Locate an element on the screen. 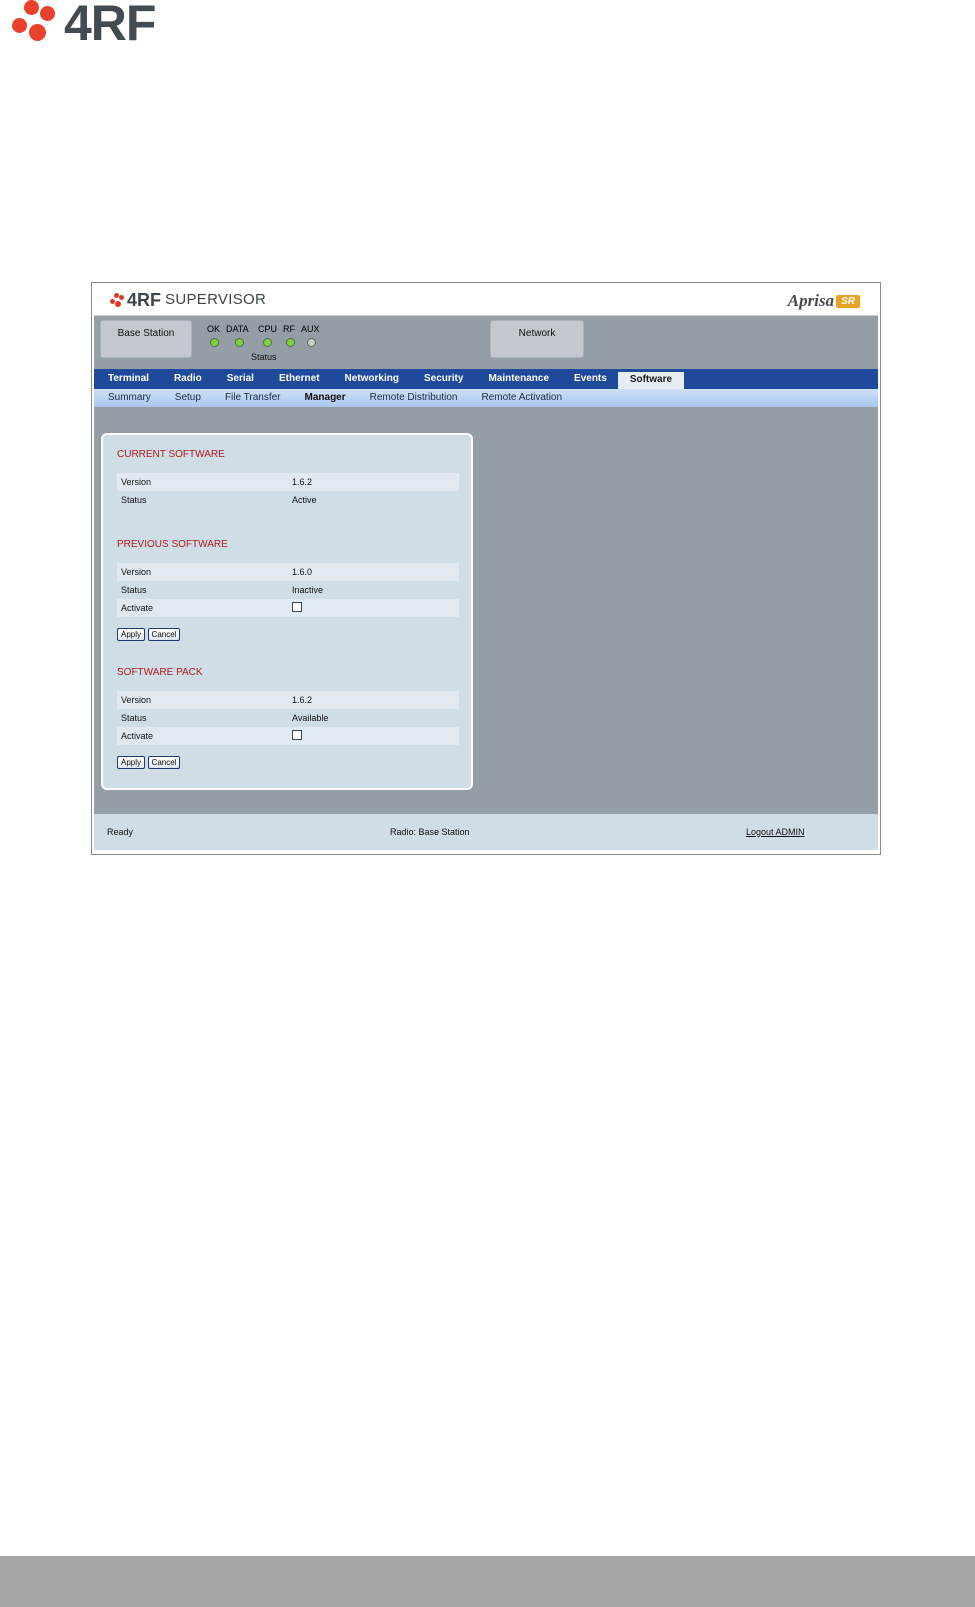 This screenshot has height=1607, width=975. logo-dots-icon is located at coordinates (33, 23).